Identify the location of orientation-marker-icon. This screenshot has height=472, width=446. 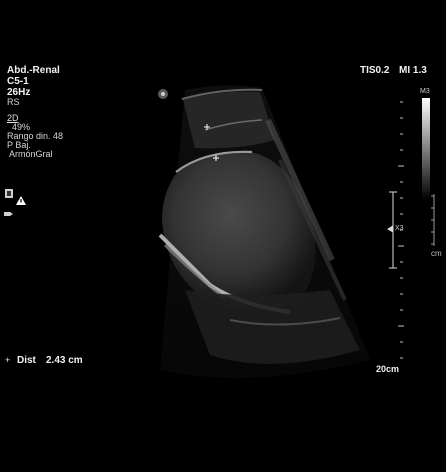
(163, 94).